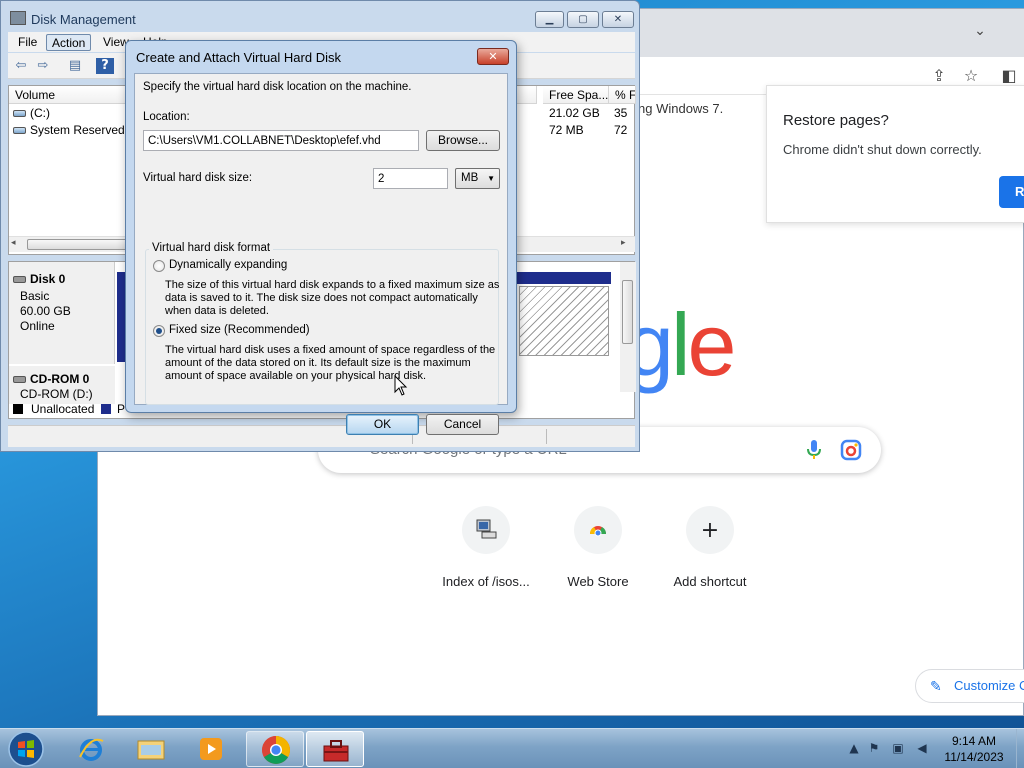  I want to click on restore-title: Restore pages?, so click(836, 120).